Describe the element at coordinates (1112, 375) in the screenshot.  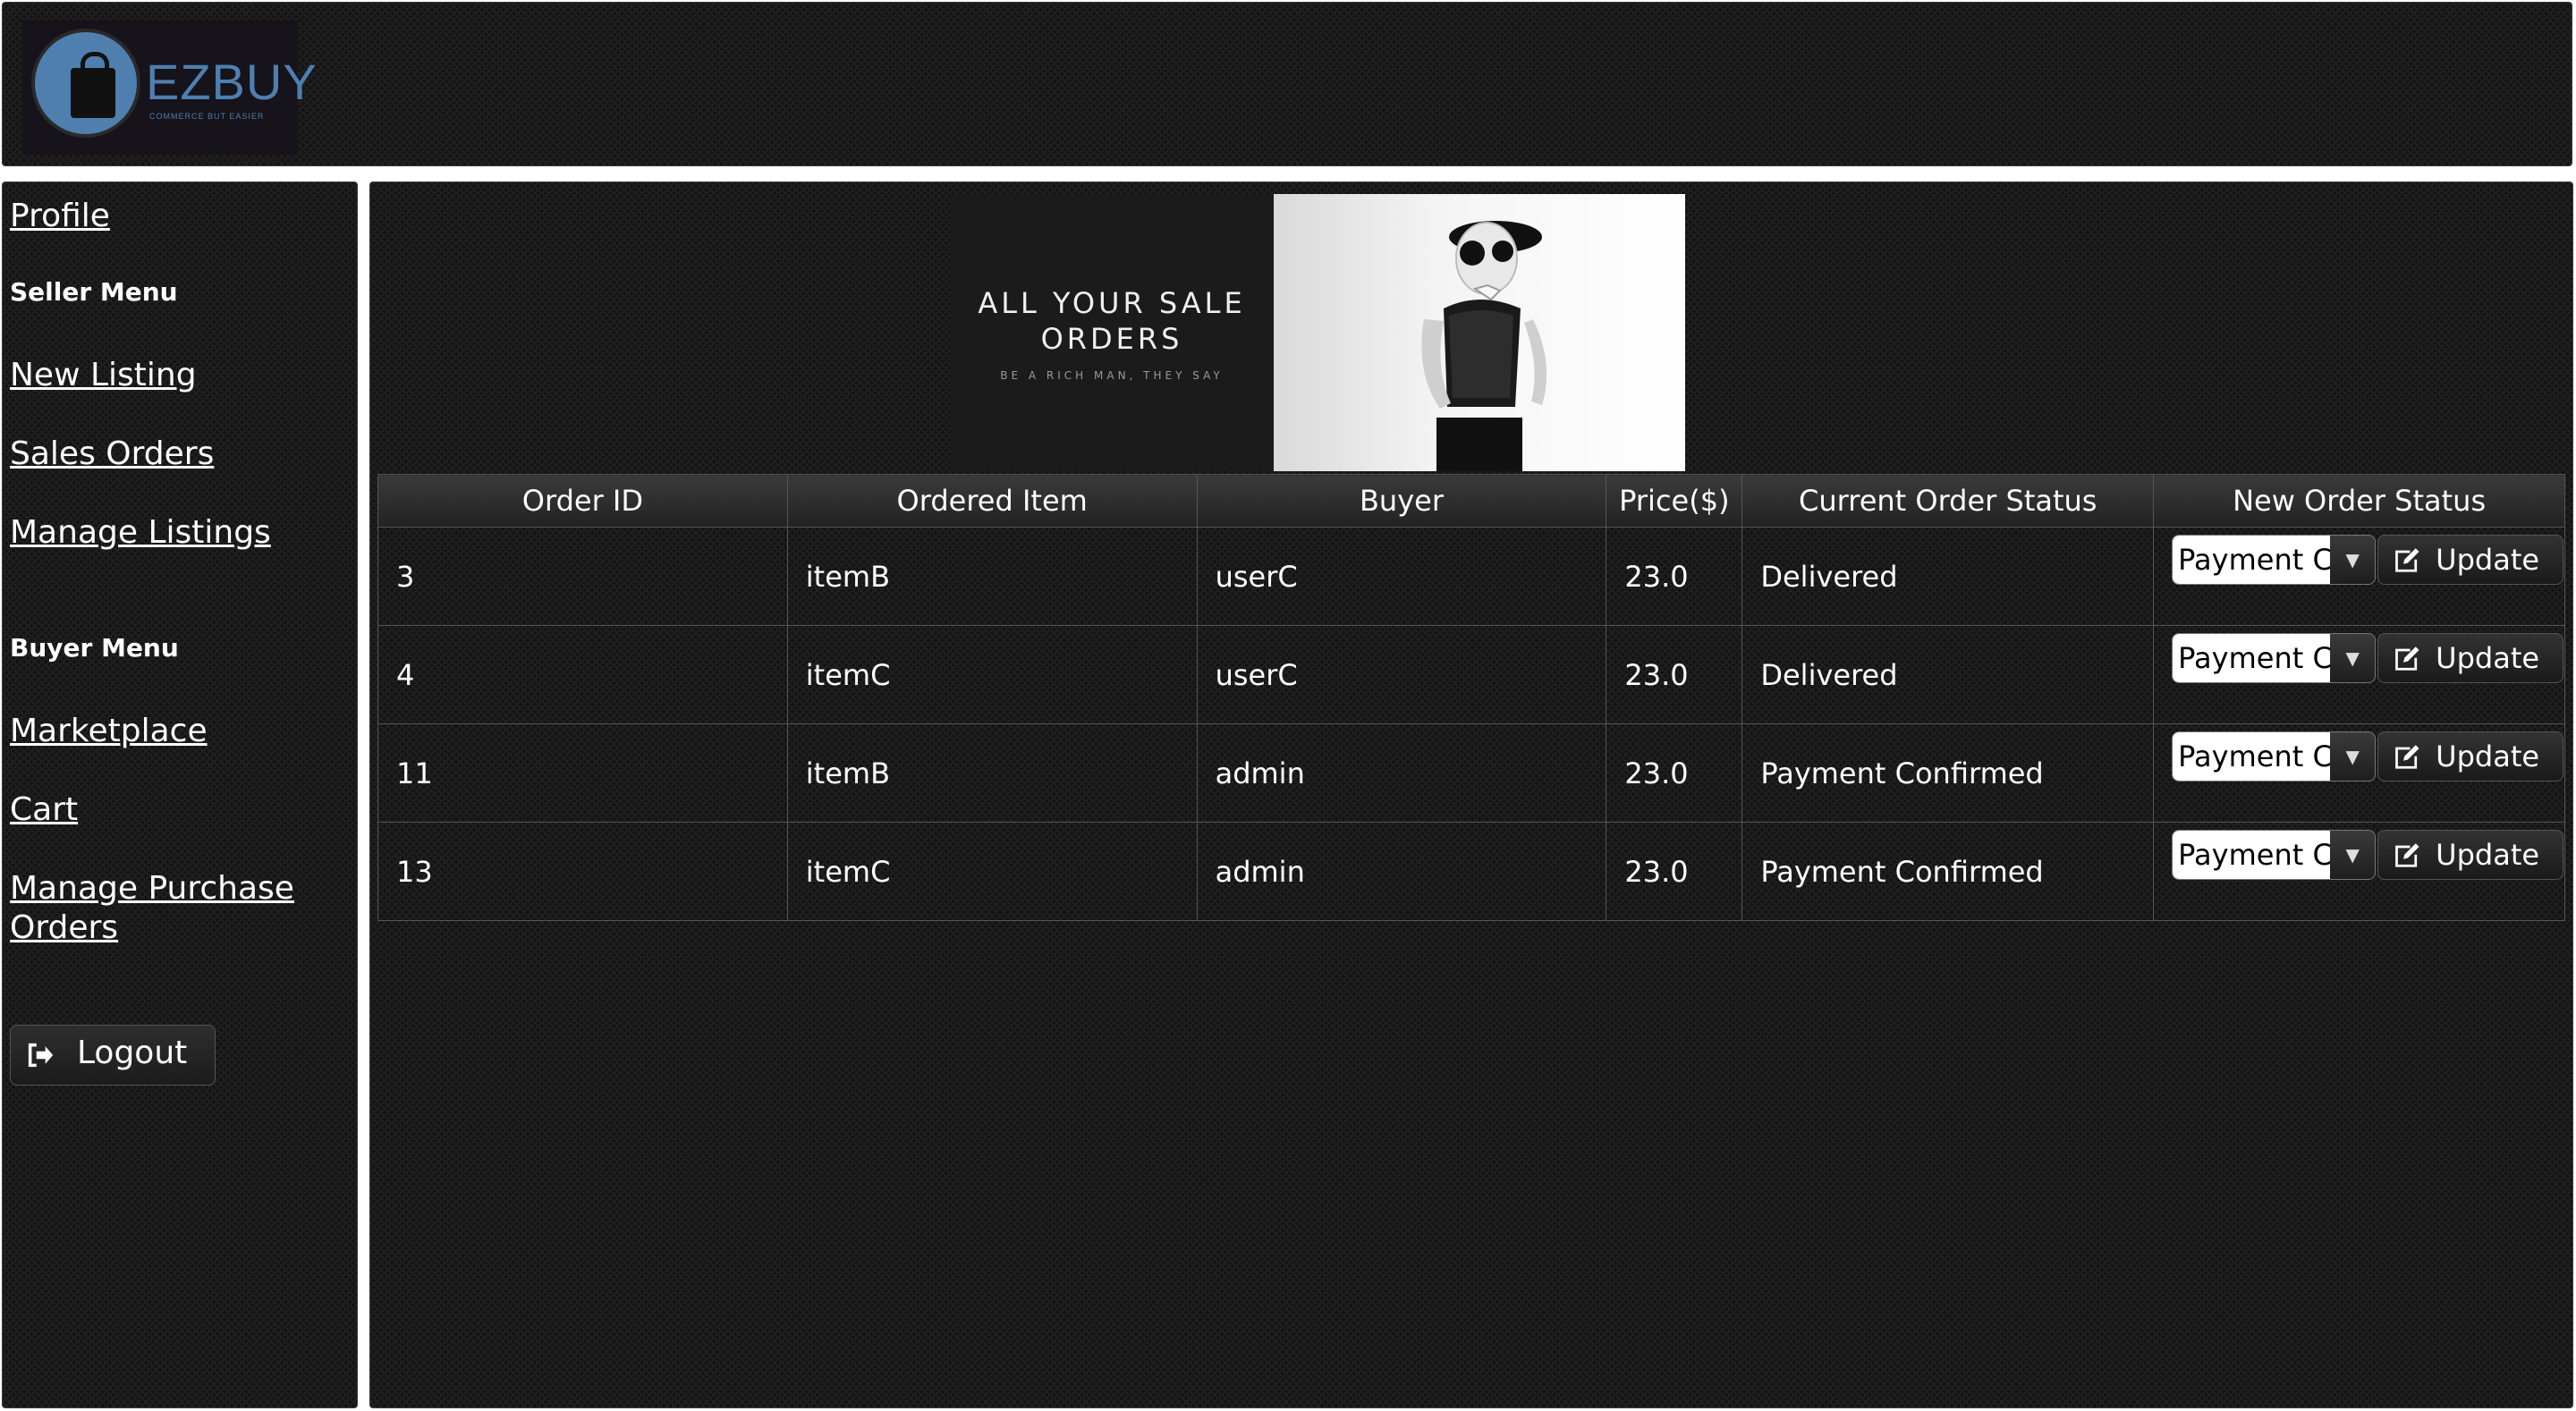
I see `banner-subtitle: BE A RICH MAN, THEY SAY` at that location.